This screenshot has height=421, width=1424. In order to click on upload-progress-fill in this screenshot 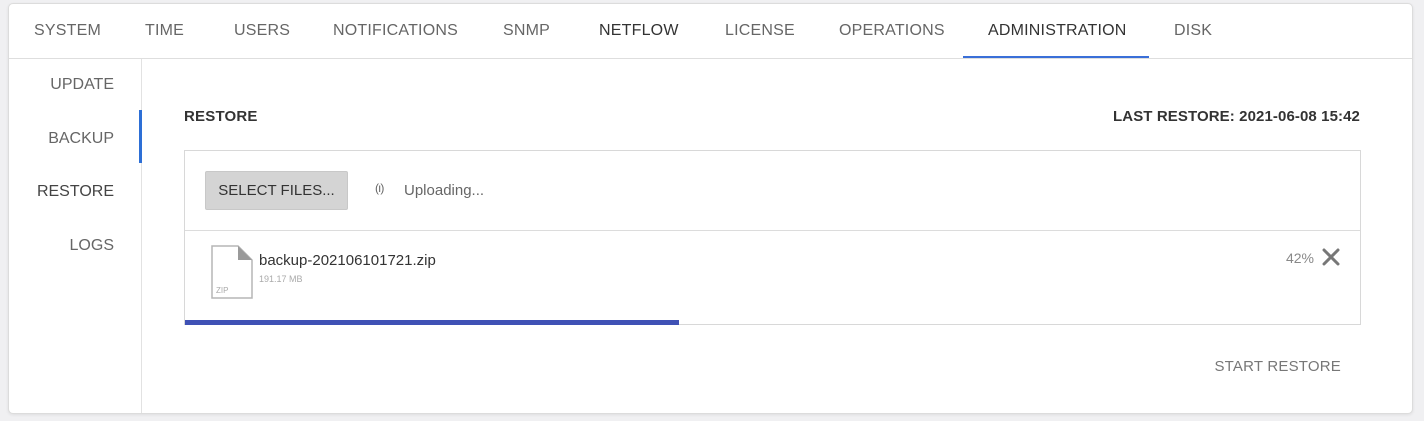, I will do `click(432, 322)`.